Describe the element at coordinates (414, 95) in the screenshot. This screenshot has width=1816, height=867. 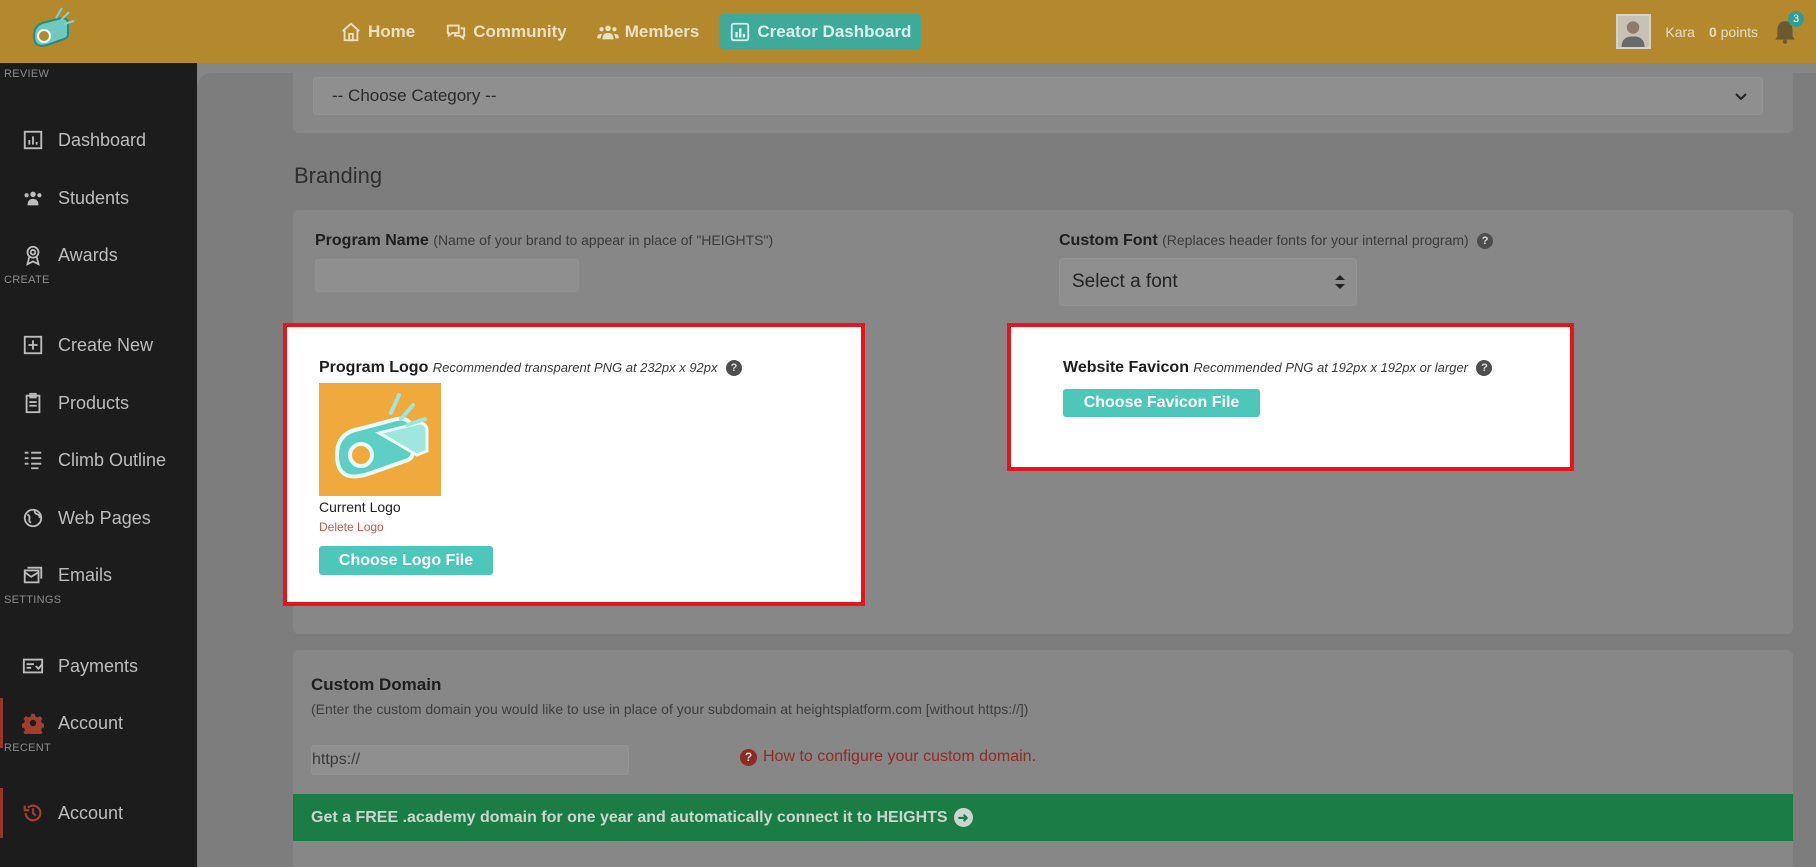
I see `category-select-value: -- Choose Category --` at that location.